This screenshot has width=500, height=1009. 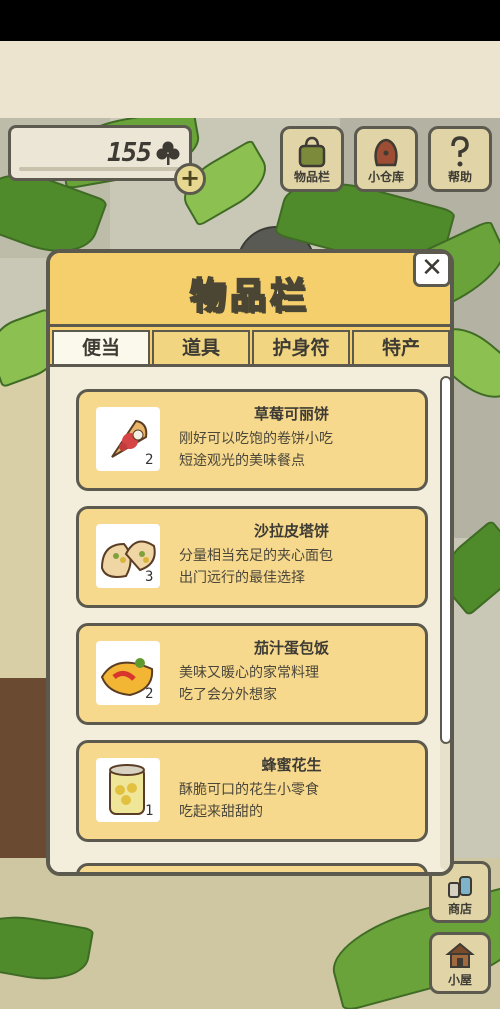 What do you see at coordinates (249, 296) in the screenshot?
I see `dialog-title: 物品栏` at bounding box center [249, 296].